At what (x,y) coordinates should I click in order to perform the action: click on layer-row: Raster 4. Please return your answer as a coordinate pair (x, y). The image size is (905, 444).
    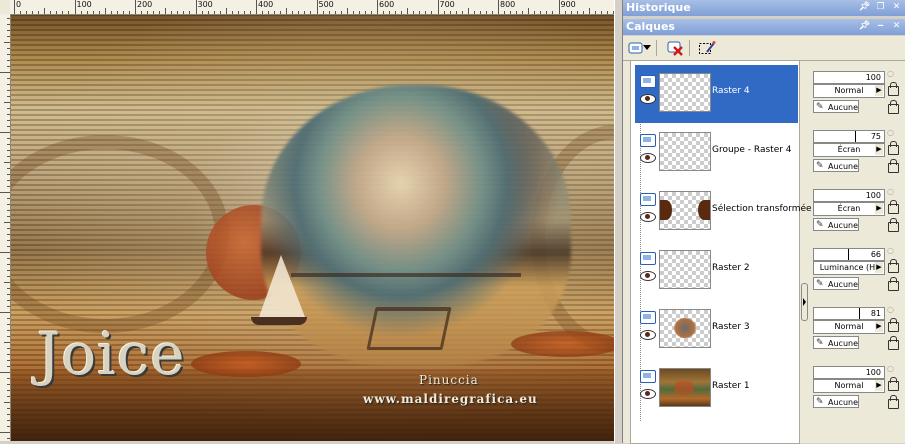
    Looking at the image, I should click on (716, 94).